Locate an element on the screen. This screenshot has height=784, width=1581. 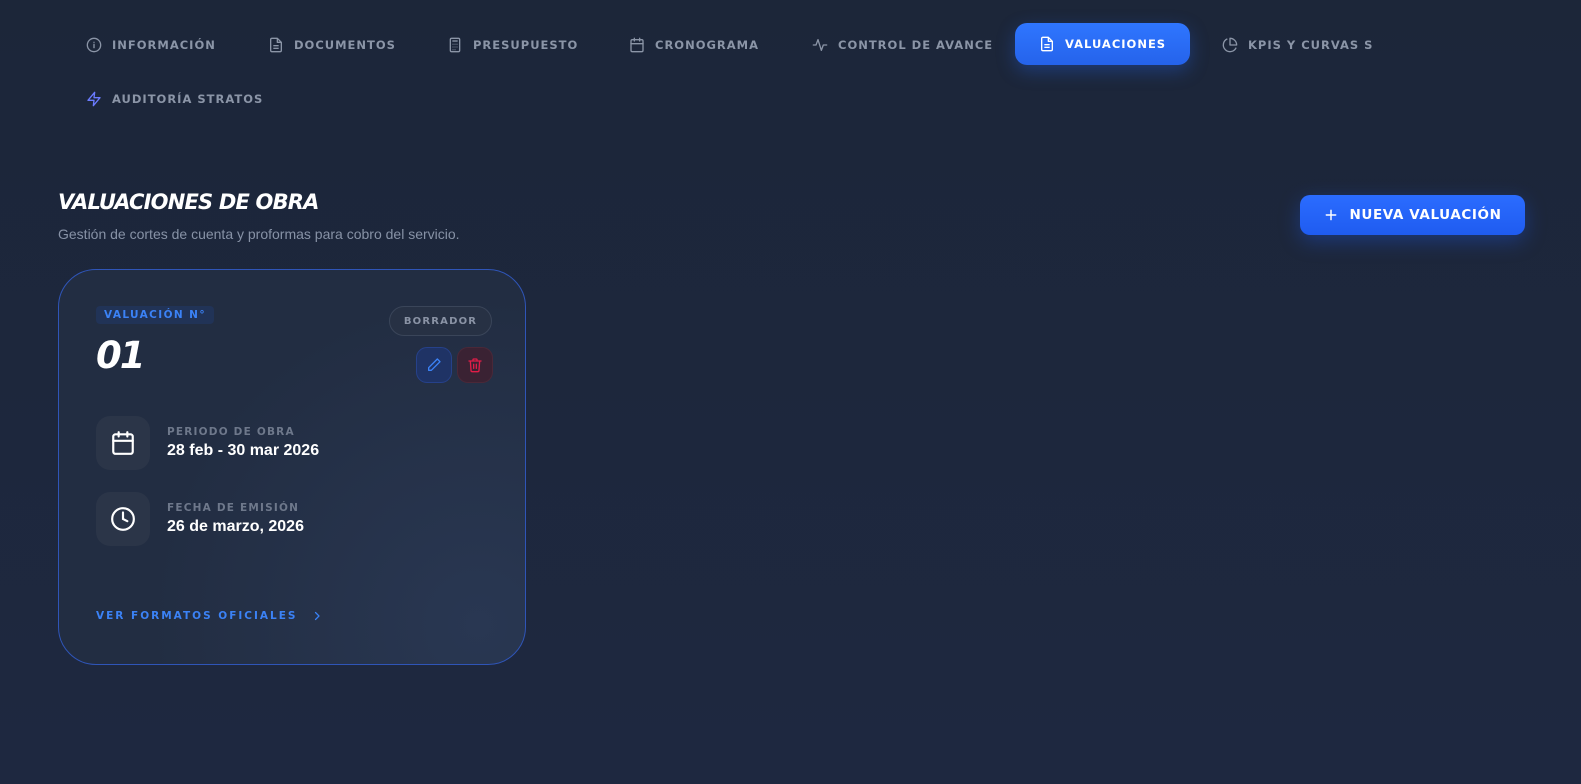
view-official-formats-link: VER FORMATOS OFICIALES is located at coordinates (209, 616).